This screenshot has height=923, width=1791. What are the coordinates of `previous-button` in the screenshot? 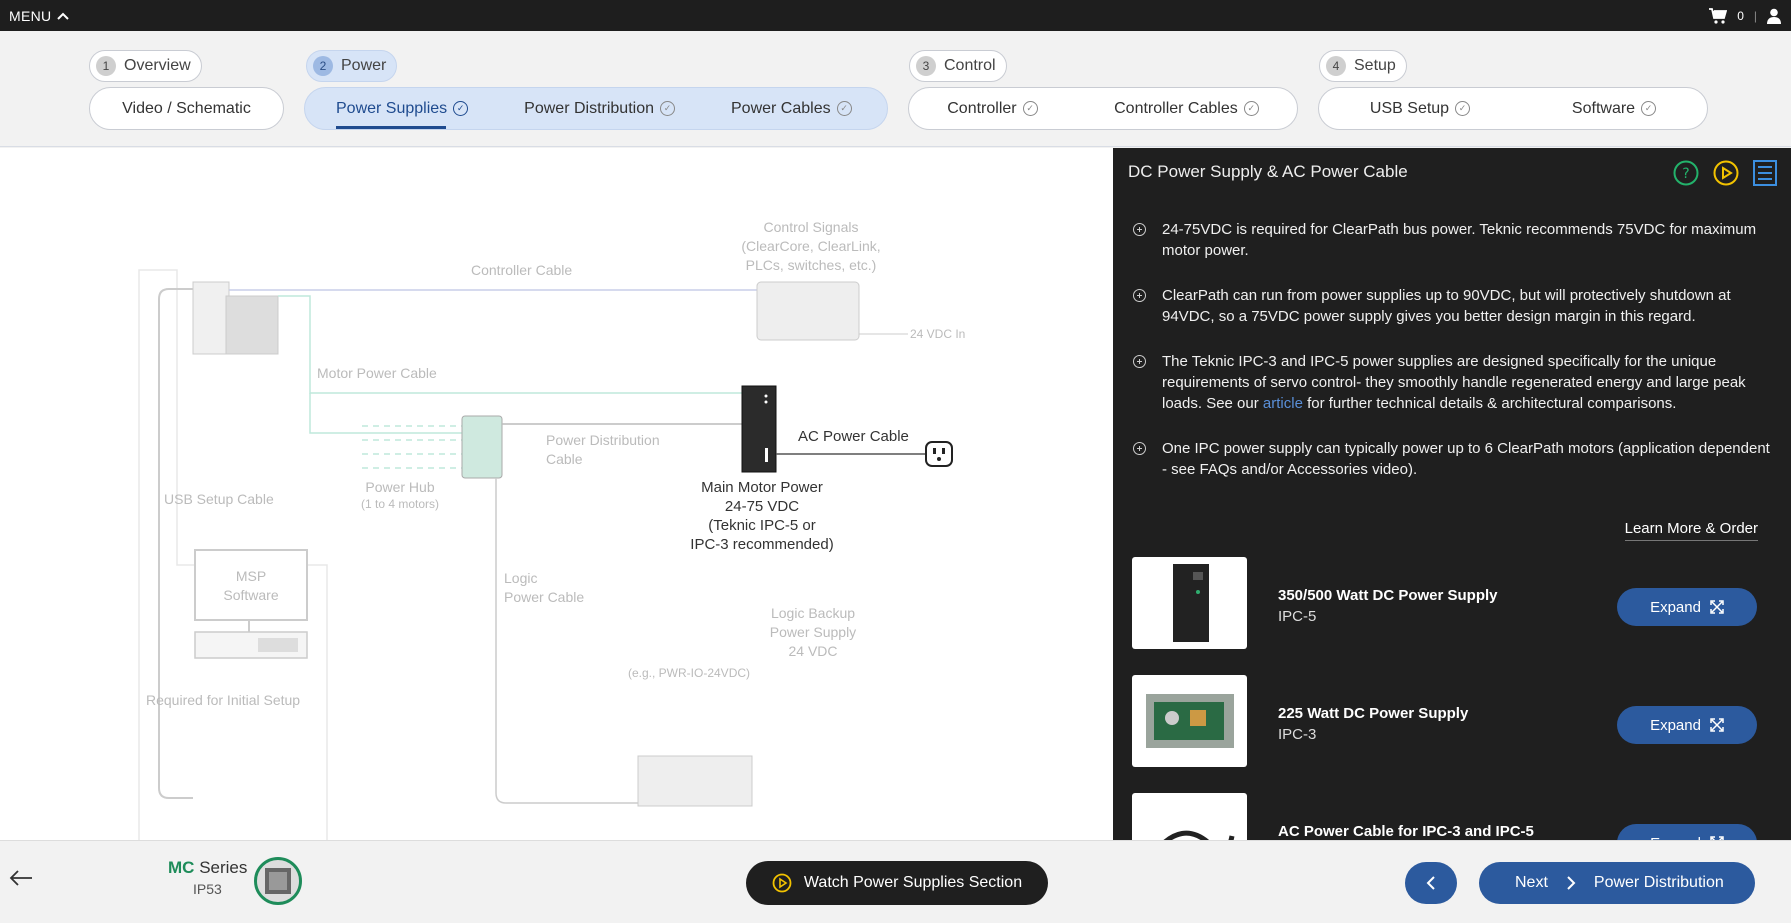 It's located at (1431, 883).